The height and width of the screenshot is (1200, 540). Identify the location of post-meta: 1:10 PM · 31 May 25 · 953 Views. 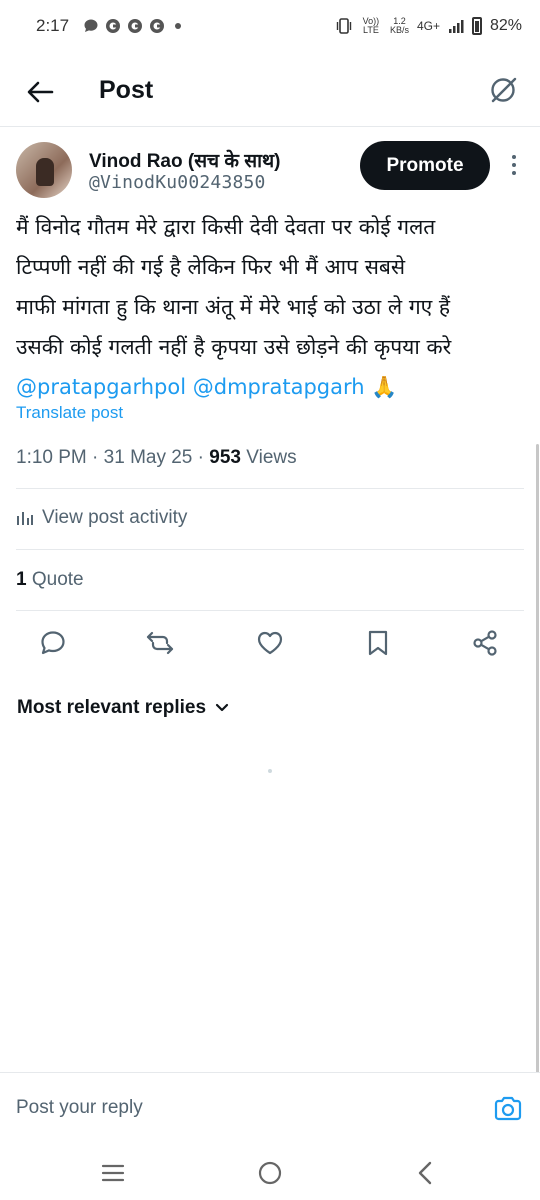
(156, 457).